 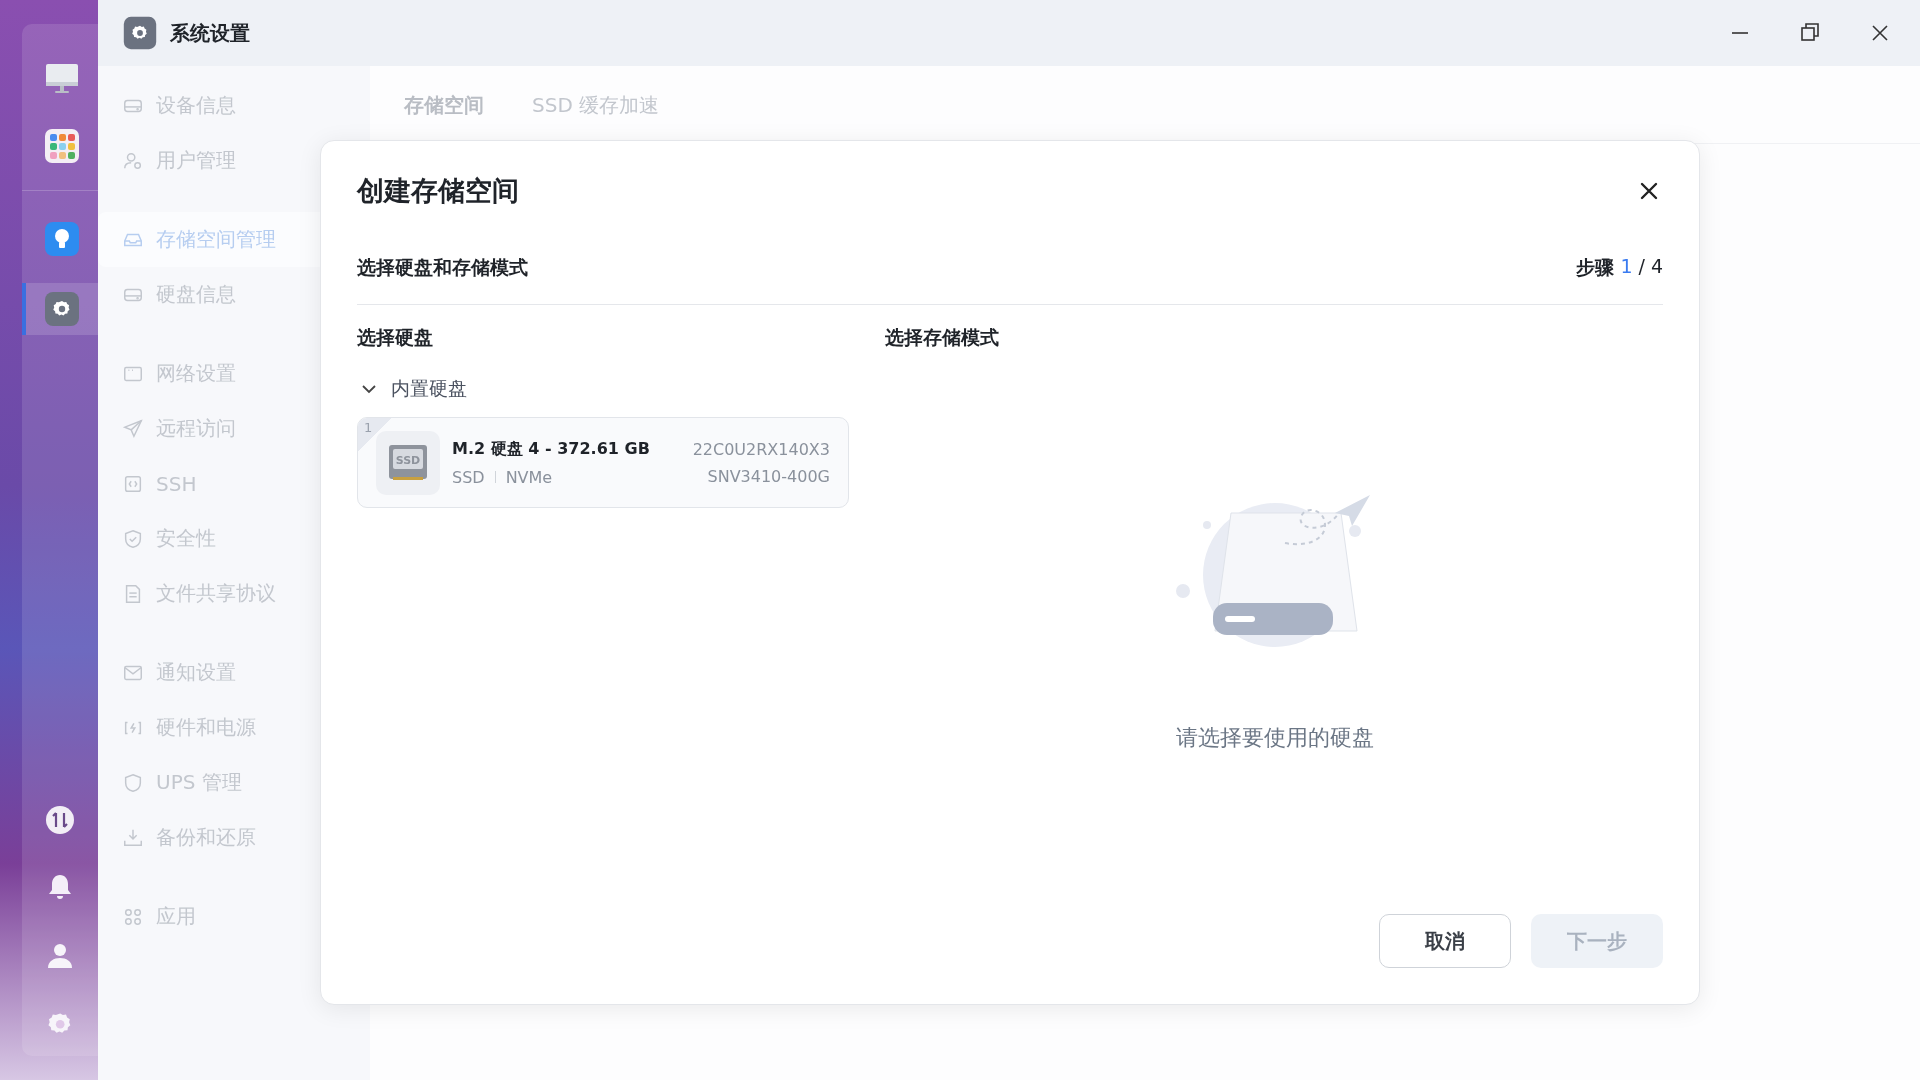 What do you see at coordinates (761, 449) in the screenshot?
I see `disk-serial: 22C0U2RX140X3` at bounding box center [761, 449].